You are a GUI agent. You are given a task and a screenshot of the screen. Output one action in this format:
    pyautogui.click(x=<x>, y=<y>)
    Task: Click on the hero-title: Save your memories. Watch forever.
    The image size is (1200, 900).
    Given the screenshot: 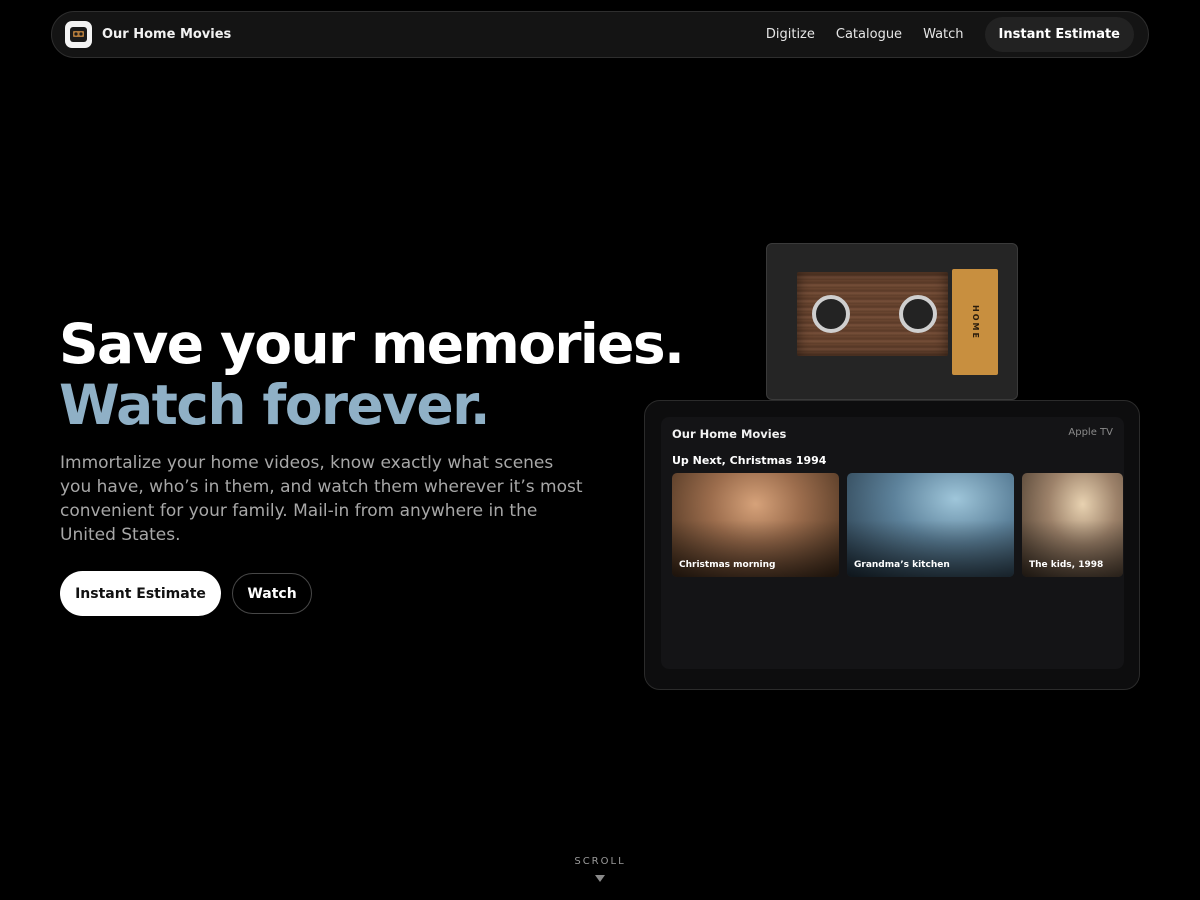 What is the action you would take?
    pyautogui.click(x=372, y=374)
    